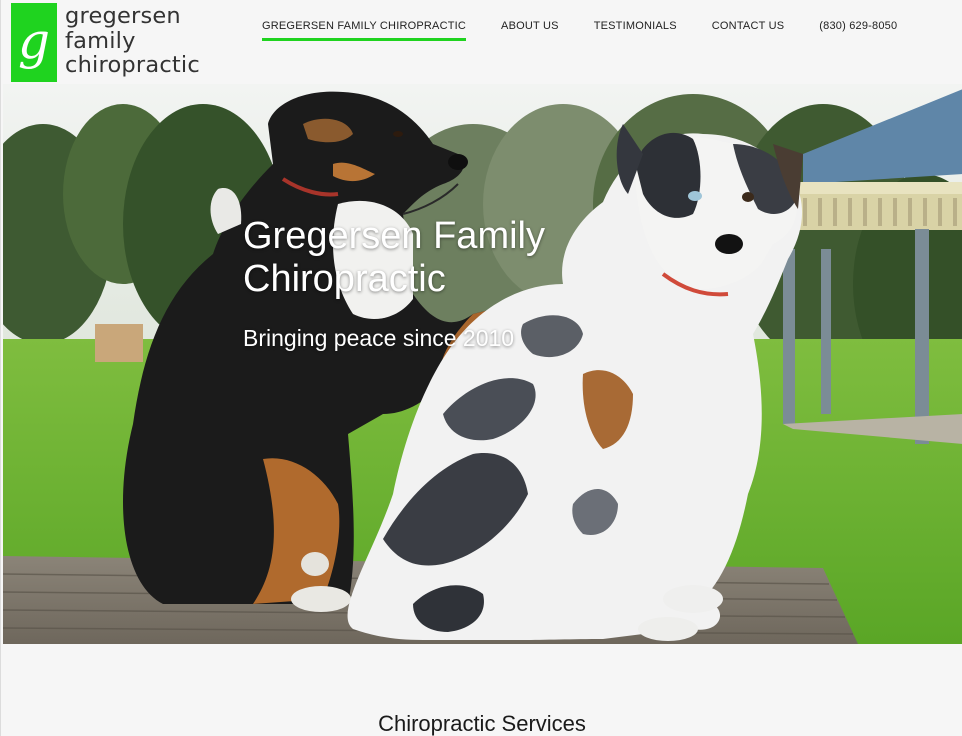  I want to click on logo-g-icon: g, so click(34, 41).